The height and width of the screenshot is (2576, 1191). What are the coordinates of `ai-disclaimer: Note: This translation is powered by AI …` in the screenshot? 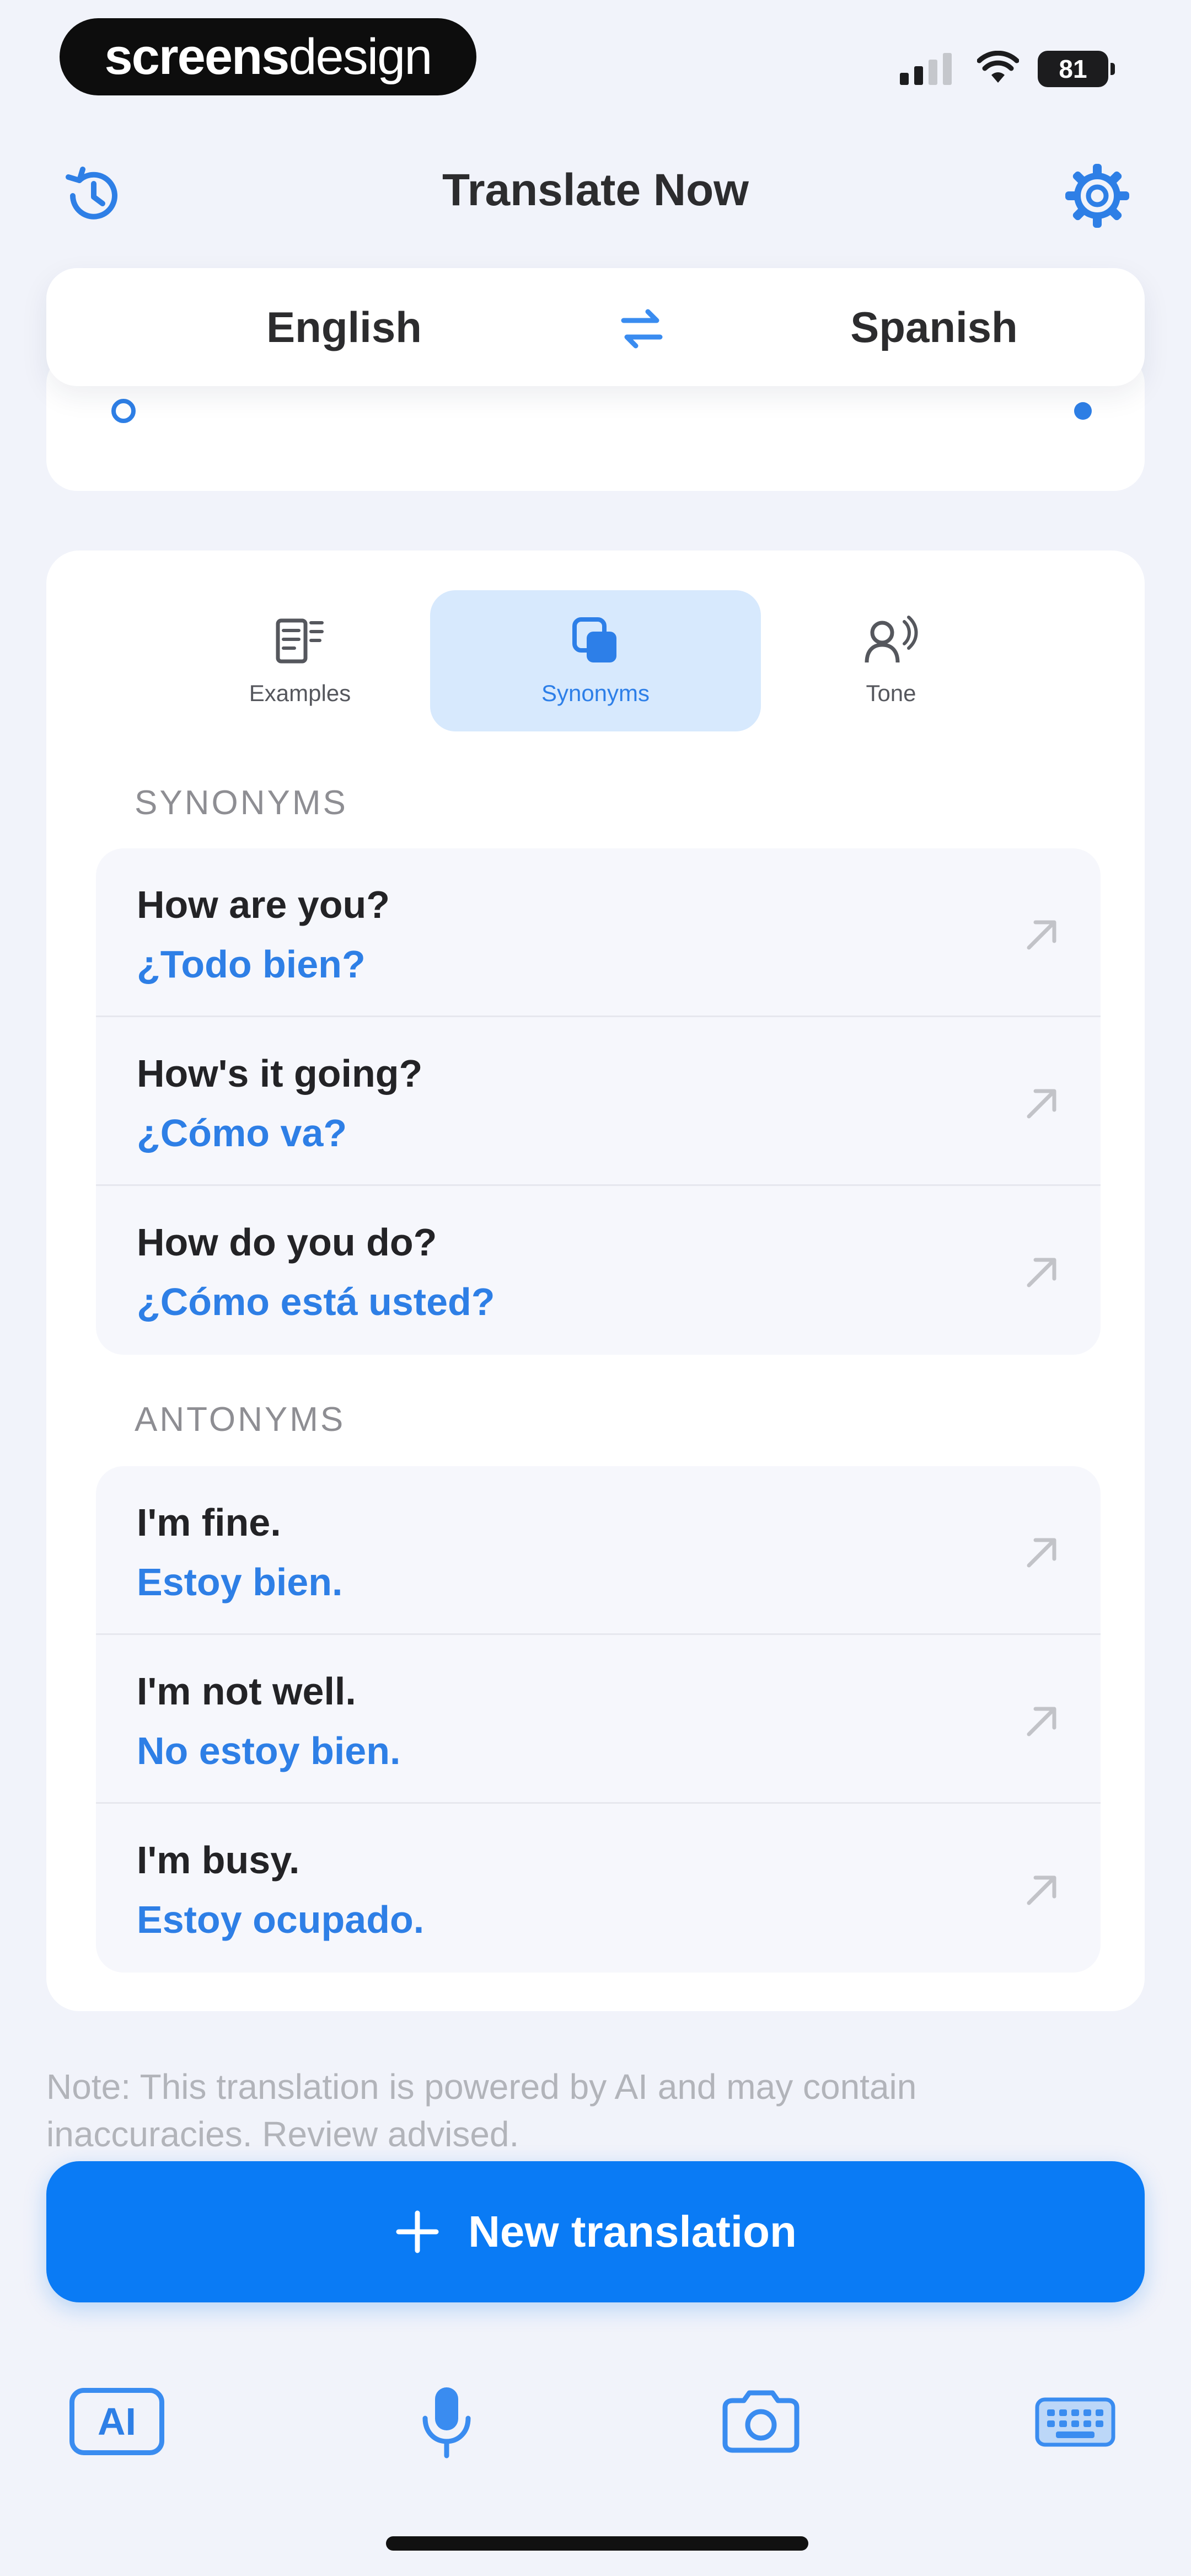 It's located at (481, 2110).